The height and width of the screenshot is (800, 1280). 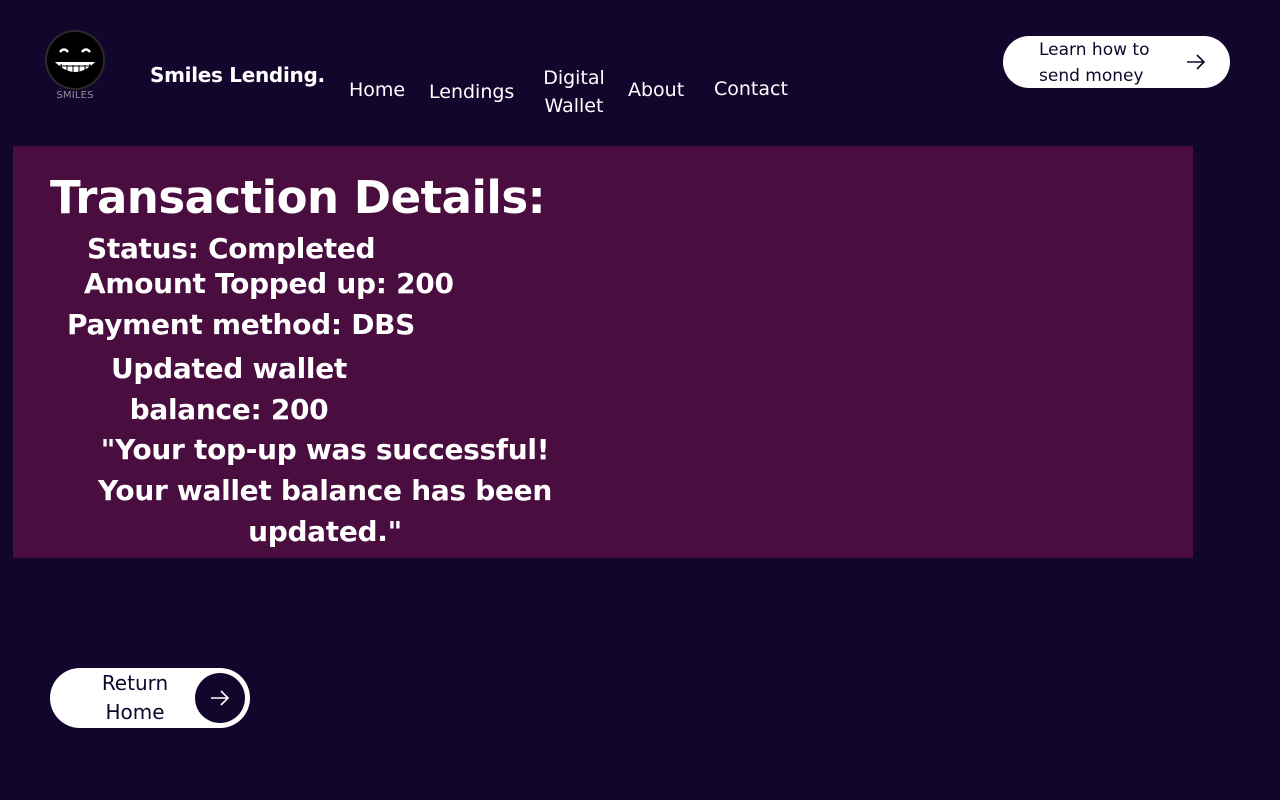 I want to click on brand-name: Smiles Lending., so click(x=237, y=75).